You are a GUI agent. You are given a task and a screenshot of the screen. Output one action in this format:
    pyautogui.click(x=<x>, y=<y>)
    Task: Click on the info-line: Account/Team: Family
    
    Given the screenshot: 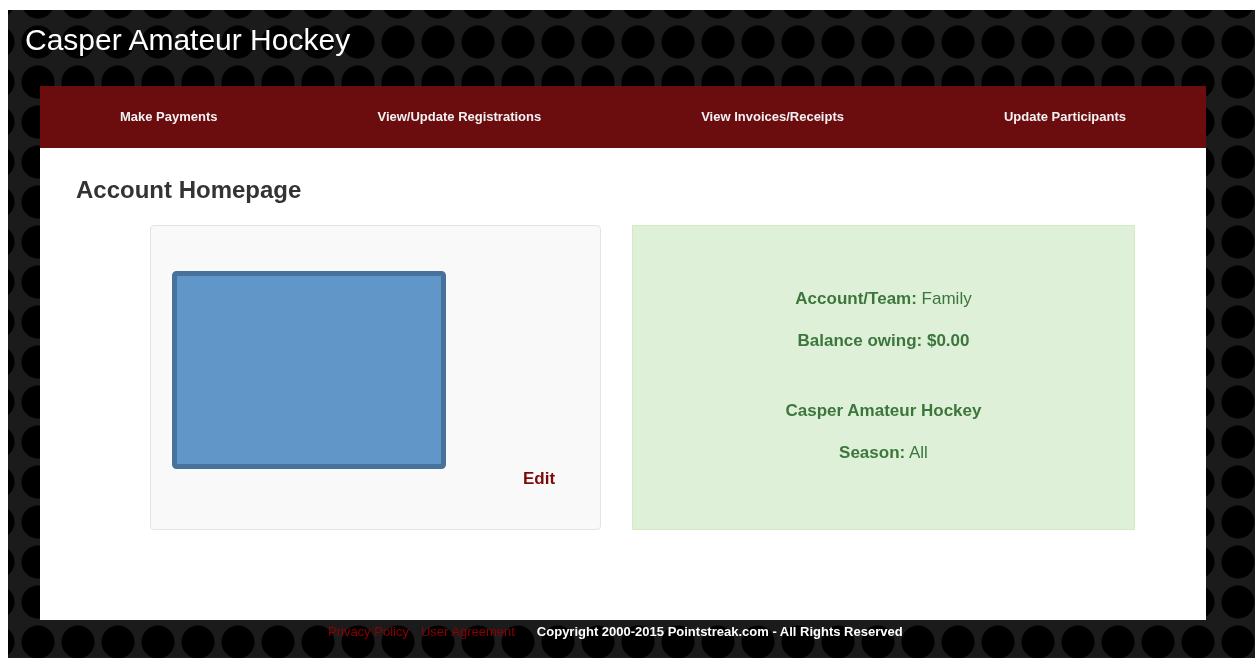 What is the action you would take?
    pyautogui.click(x=883, y=298)
    